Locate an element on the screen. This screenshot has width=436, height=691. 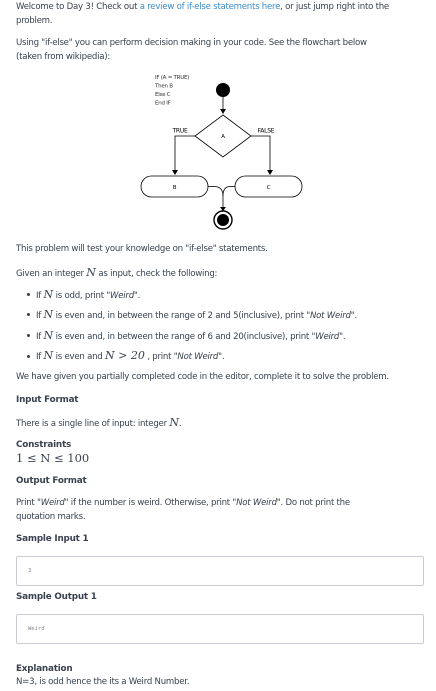
flowchart-code-line-2: Then B is located at coordinates (163, 87).